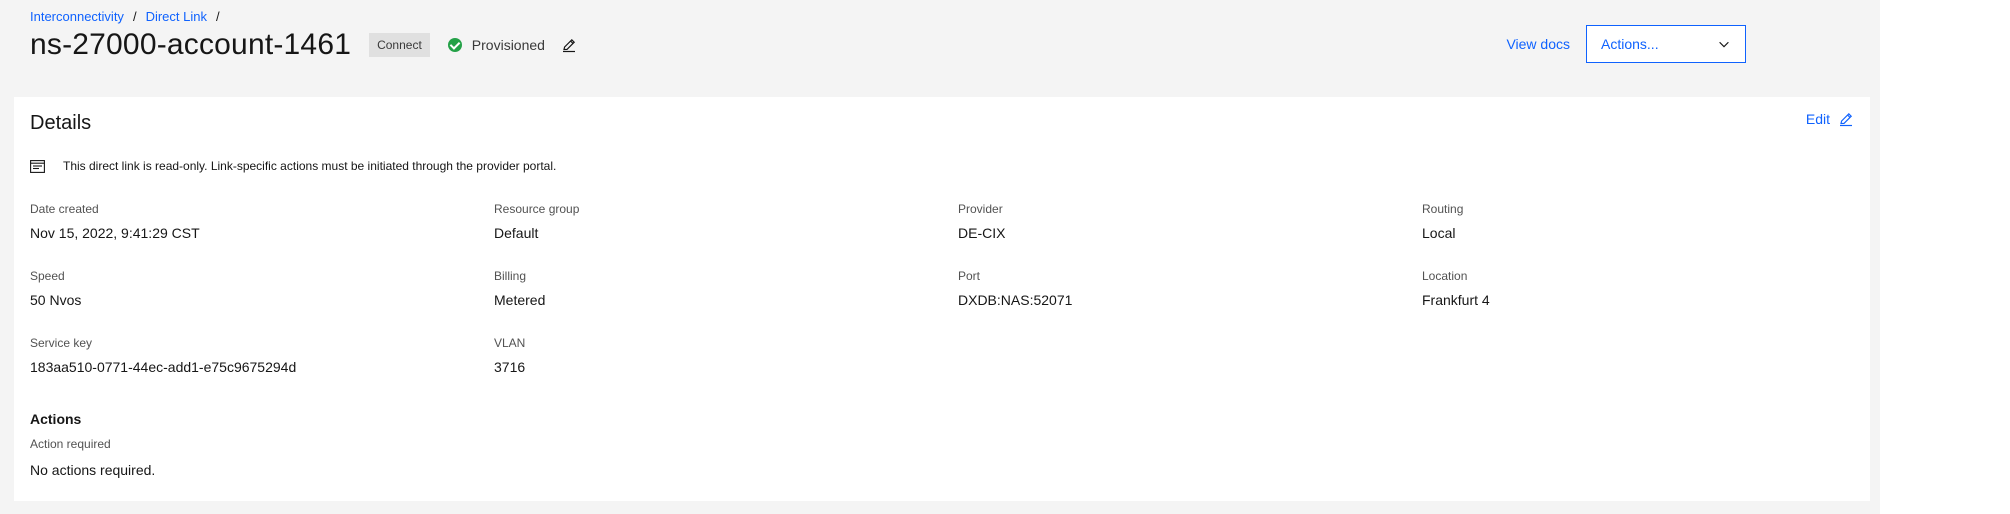 The height and width of the screenshot is (514, 2010). What do you see at coordinates (77, 17) in the screenshot?
I see `breadcrumb-interconnectivity: Interconnectivity` at bounding box center [77, 17].